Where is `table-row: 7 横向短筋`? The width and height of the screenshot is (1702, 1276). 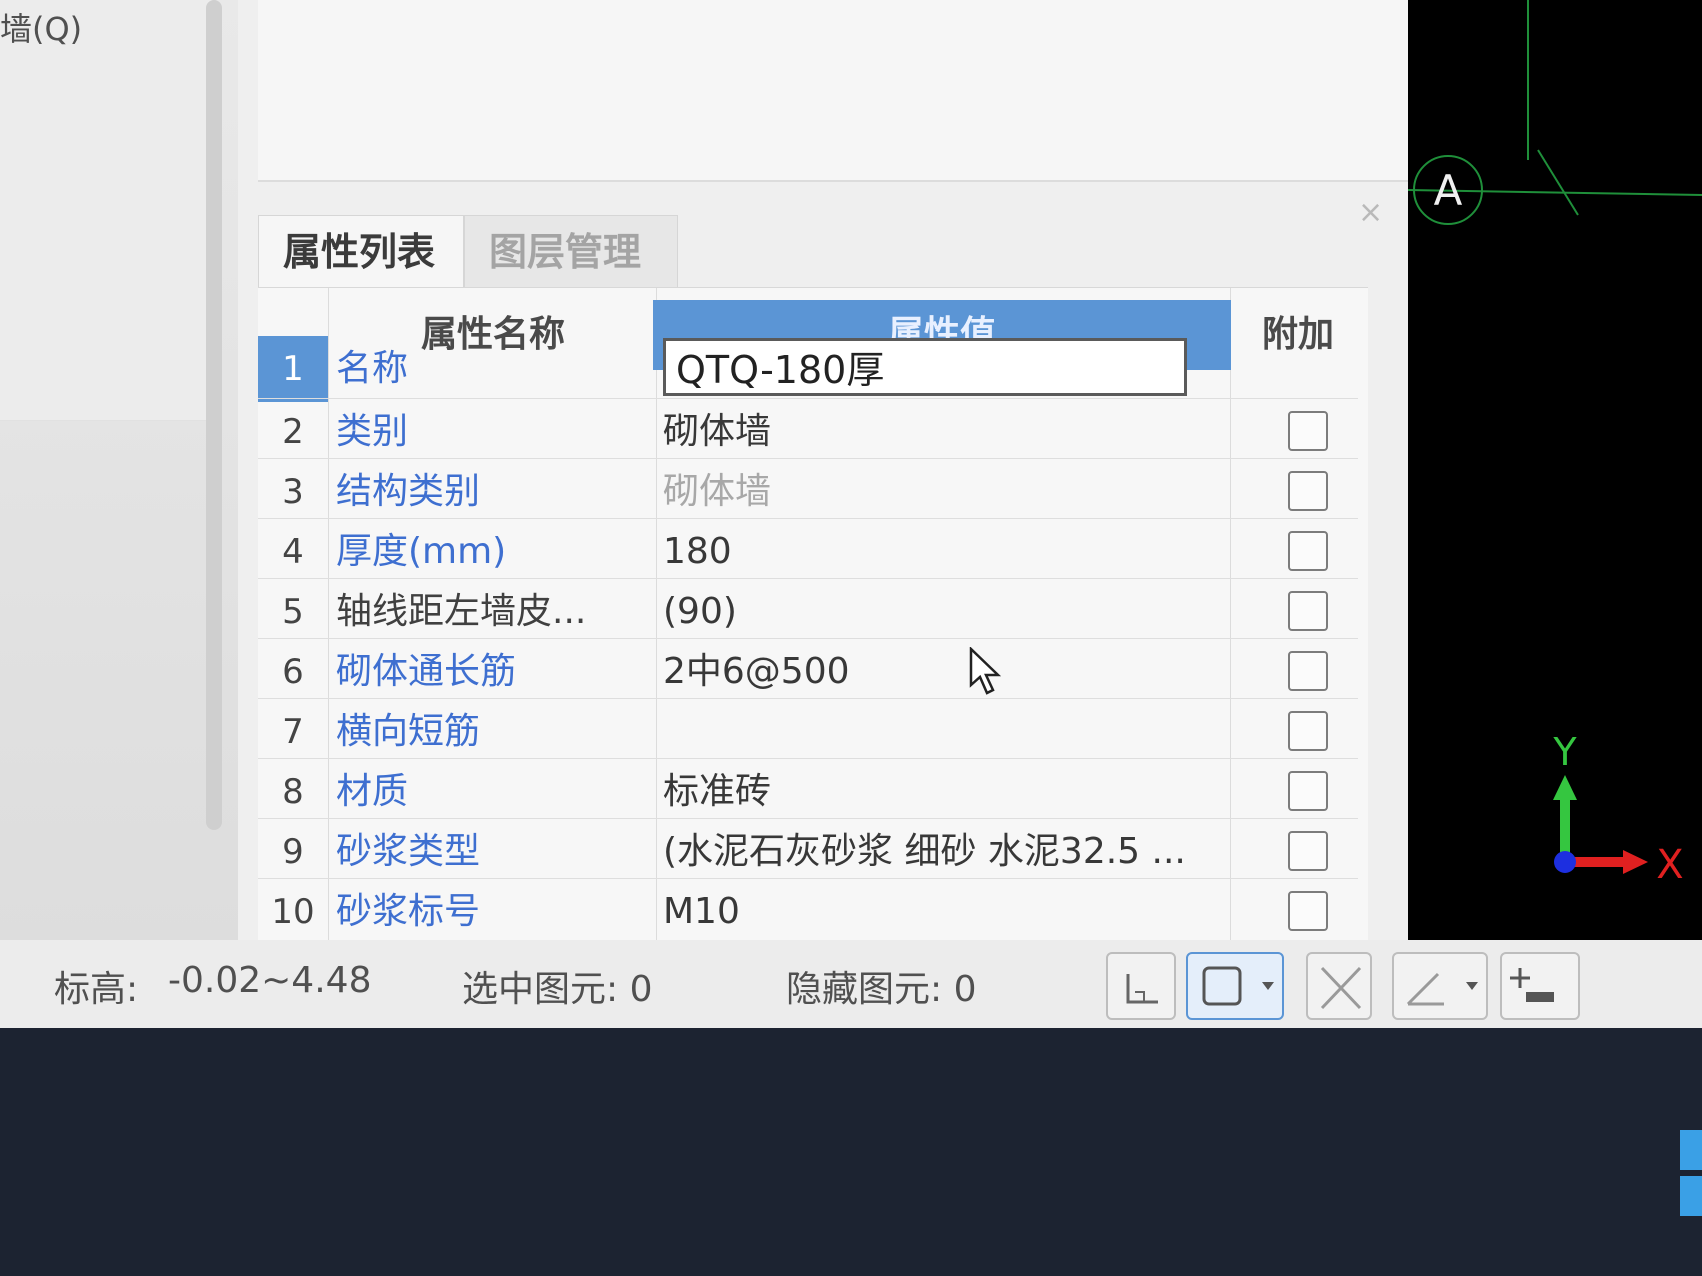 table-row: 7 横向短筋 is located at coordinates (808, 731).